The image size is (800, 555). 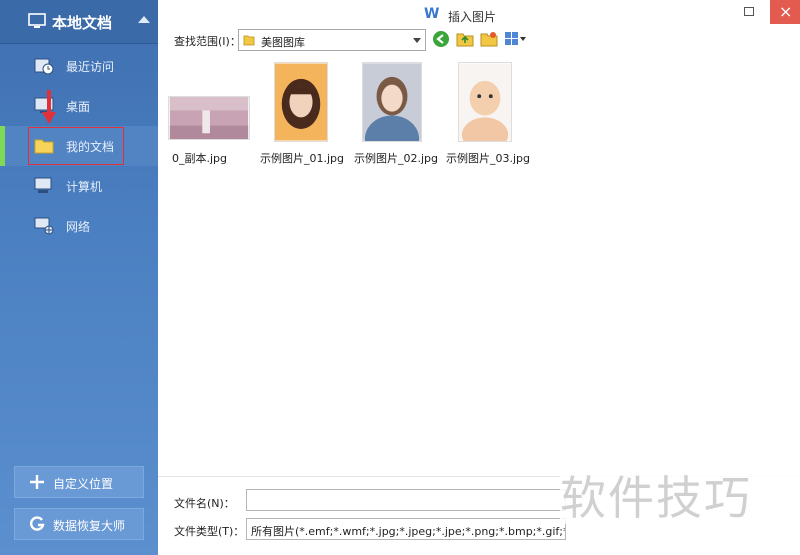 I want to click on arrow-down-icon, so click(x=49, y=107).